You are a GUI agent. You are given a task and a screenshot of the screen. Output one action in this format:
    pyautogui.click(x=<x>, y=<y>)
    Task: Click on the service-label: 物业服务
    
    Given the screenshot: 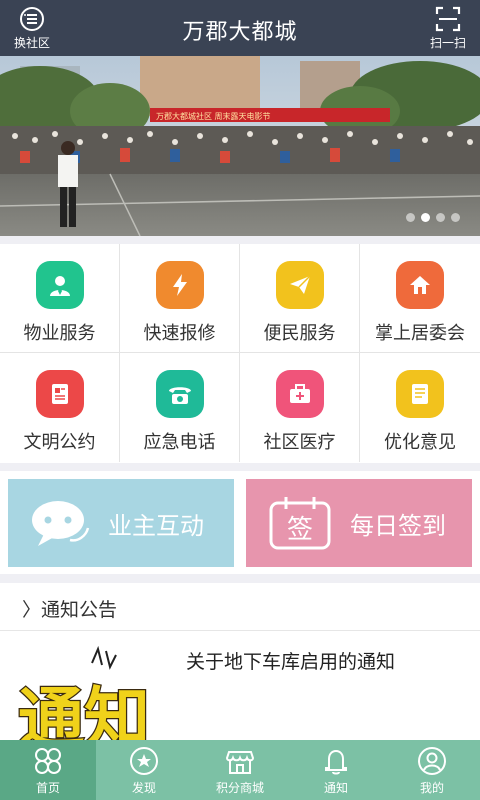 What is the action you would take?
    pyautogui.click(x=59, y=333)
    